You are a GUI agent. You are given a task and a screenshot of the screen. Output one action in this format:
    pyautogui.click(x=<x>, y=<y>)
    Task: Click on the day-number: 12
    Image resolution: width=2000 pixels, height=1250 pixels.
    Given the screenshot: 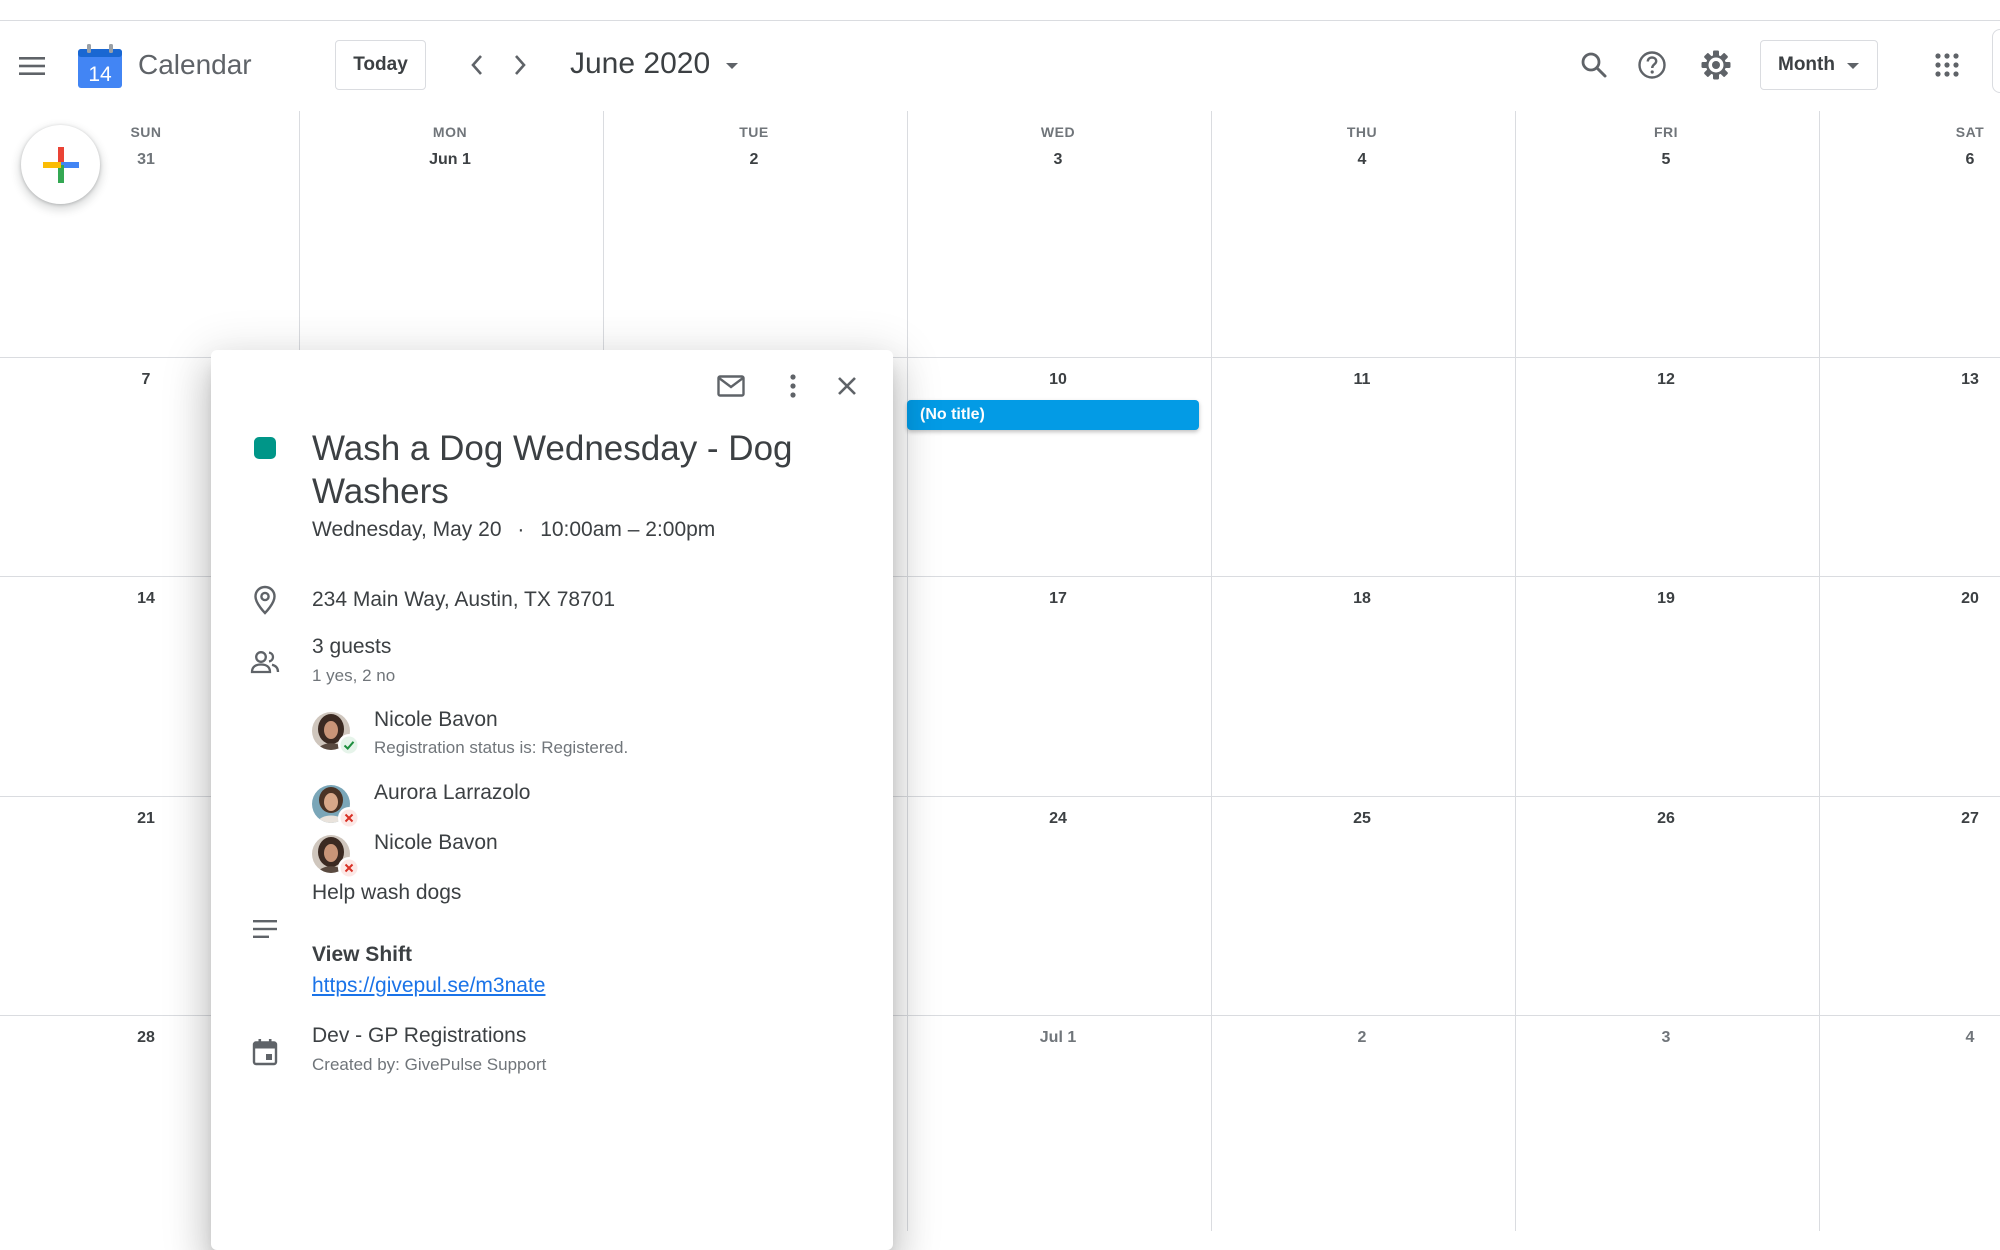 What is the action you would take?
    pyautogui.click(x=1666, y=380)
    